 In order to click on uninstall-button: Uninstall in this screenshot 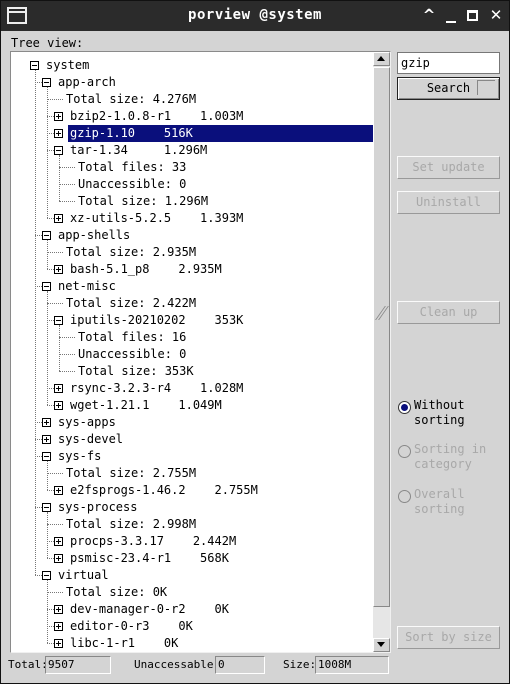, I will do `click(448, 202)`.